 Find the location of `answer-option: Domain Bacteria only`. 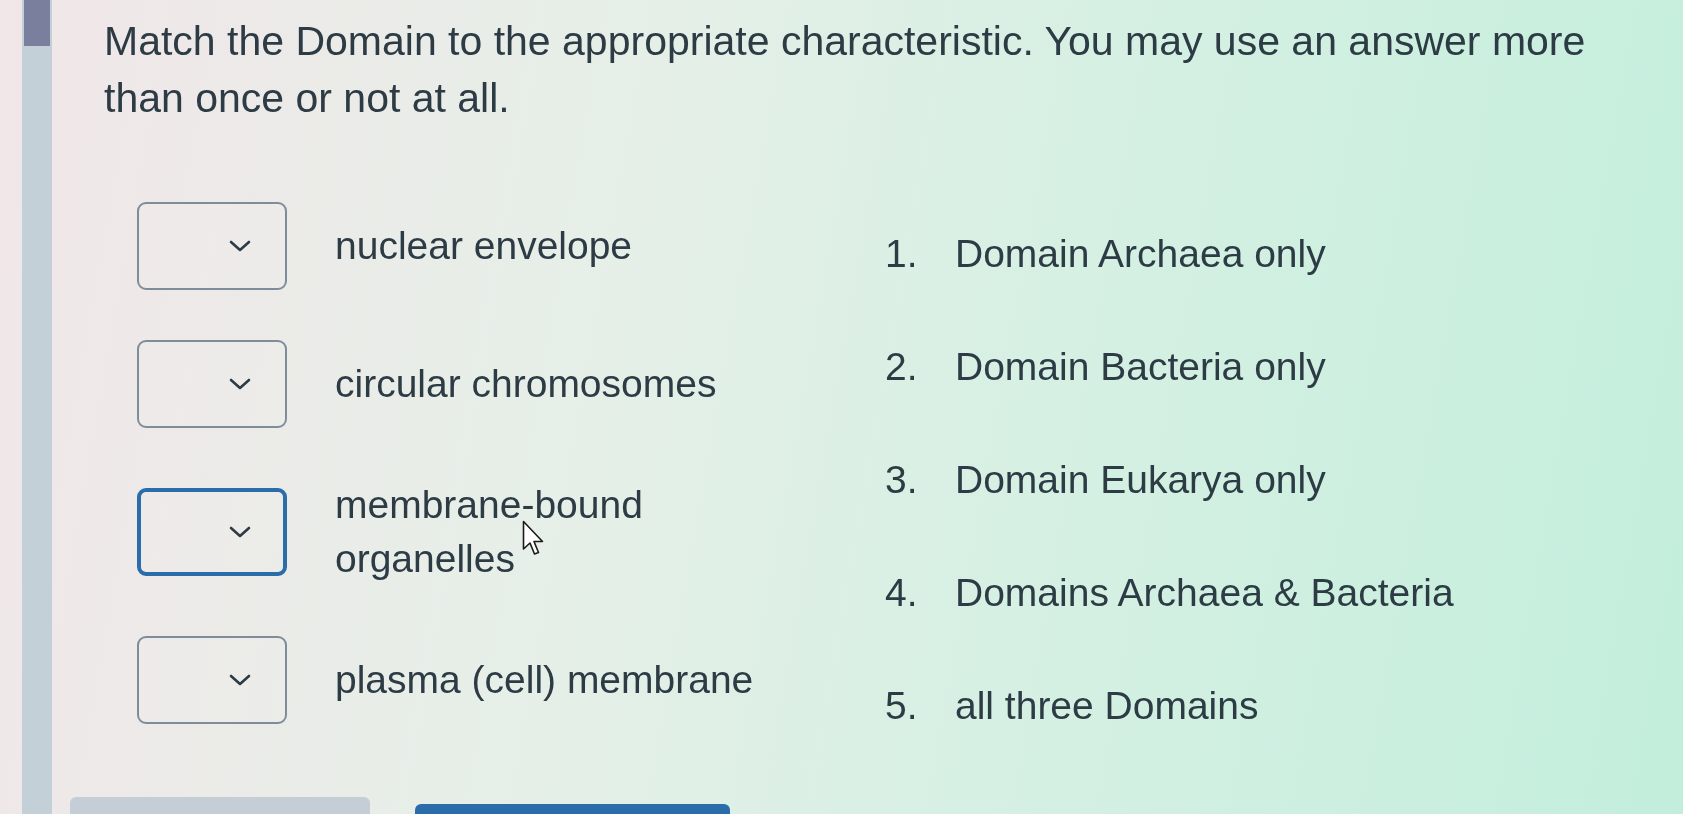

answer-option: Domain Bacteria only is located at coordinates (1140, 367).